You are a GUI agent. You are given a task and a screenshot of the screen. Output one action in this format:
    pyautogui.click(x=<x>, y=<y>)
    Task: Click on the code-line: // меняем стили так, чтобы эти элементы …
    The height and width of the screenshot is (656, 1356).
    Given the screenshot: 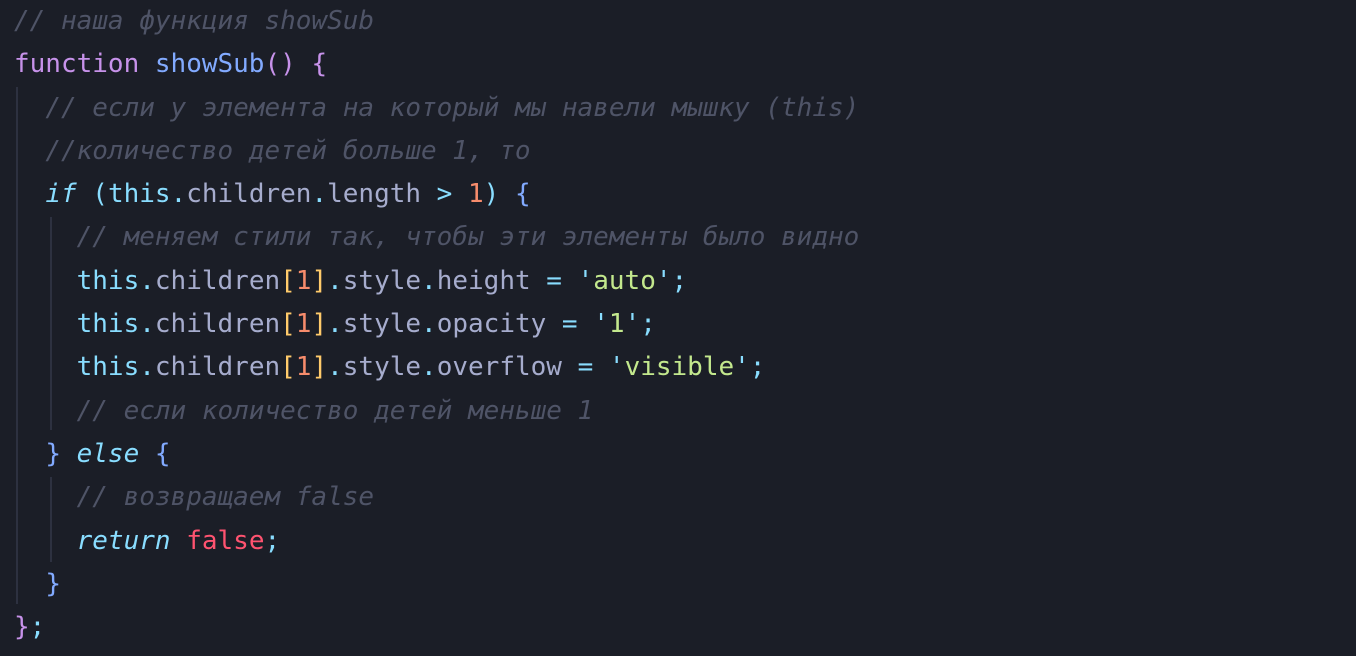 What is the action you would take?
    pyautogui.click(x=437, y=237)
    